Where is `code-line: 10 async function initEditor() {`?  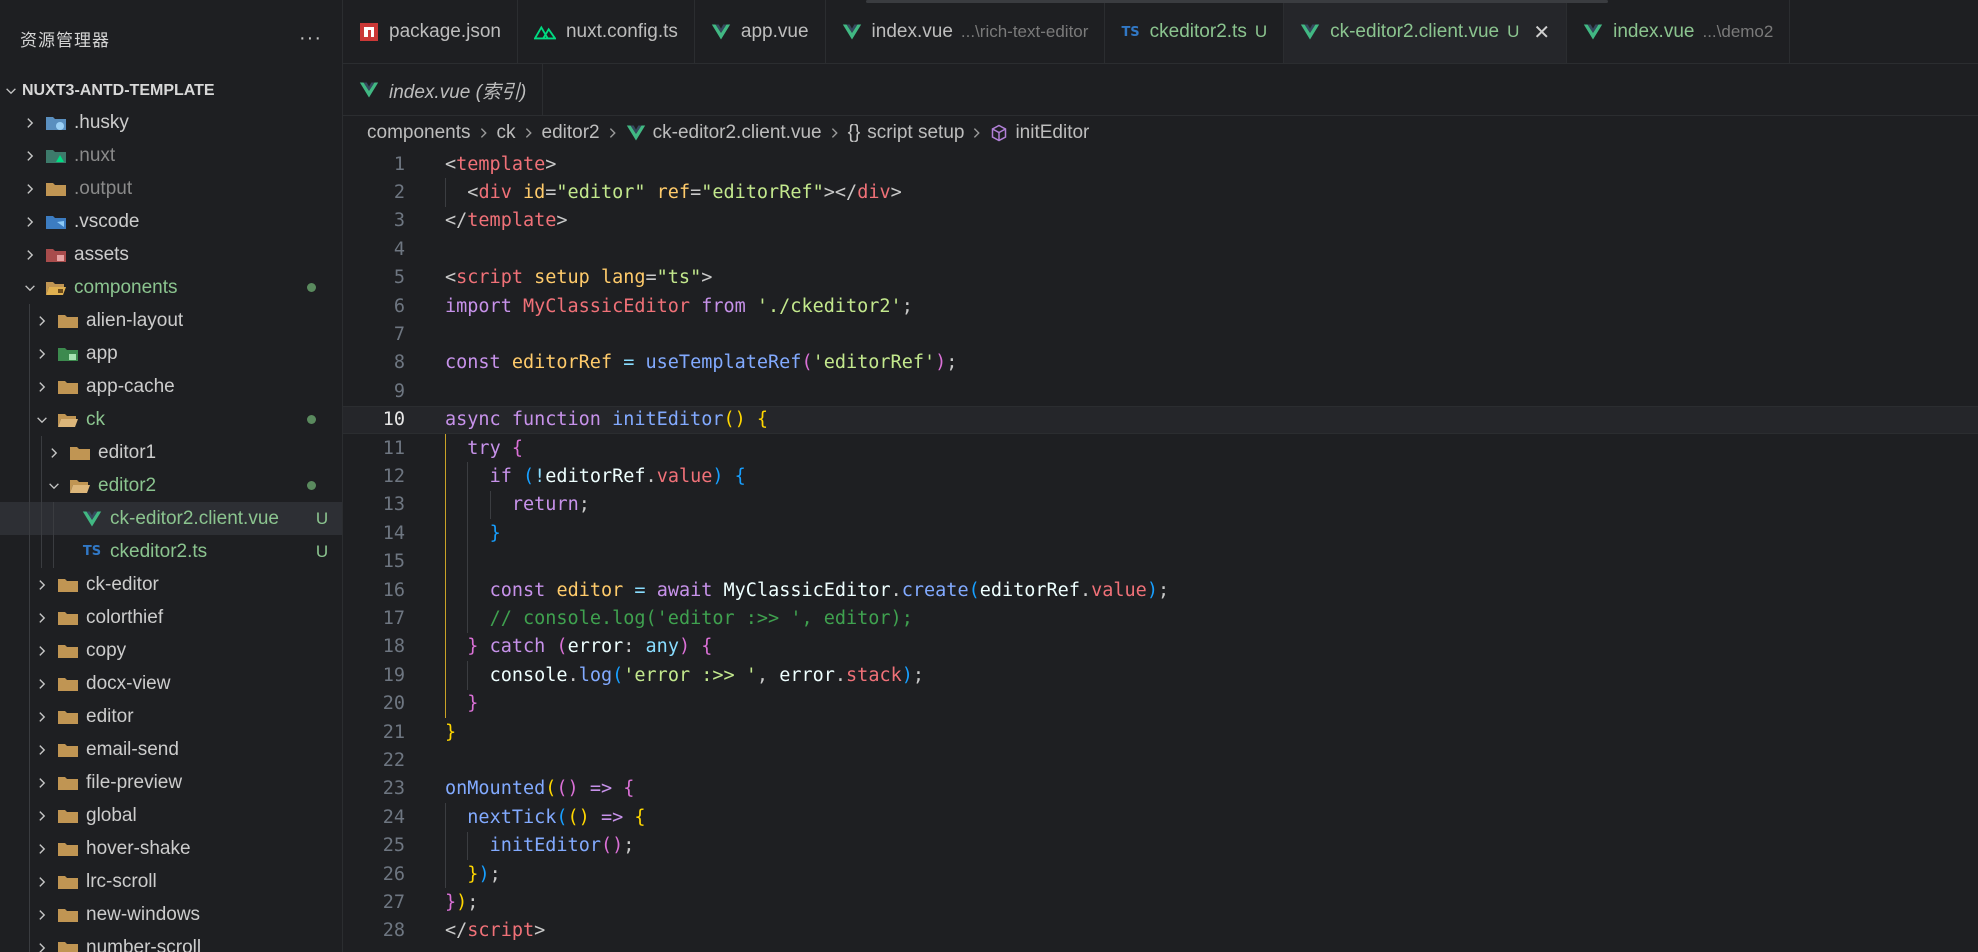
code-line: 10 async function initEditor() { is located at coordinates (1160, 419).